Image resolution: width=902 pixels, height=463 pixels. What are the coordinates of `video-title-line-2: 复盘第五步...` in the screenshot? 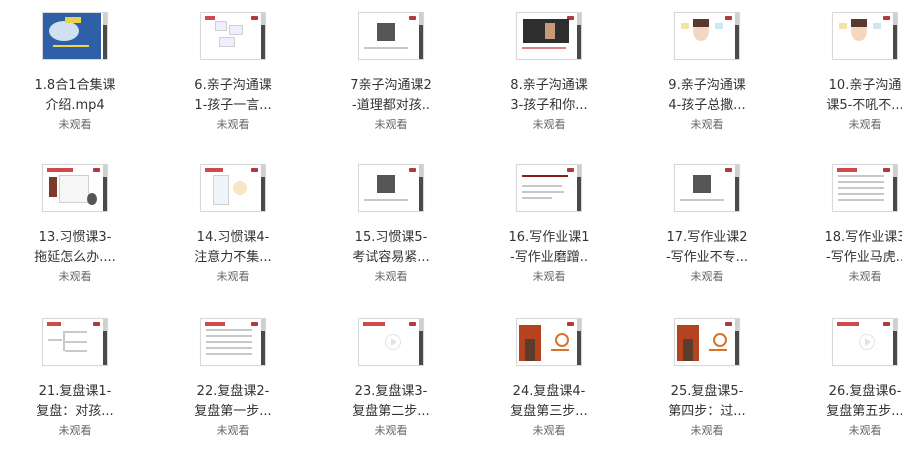 It's located at (864, 411).